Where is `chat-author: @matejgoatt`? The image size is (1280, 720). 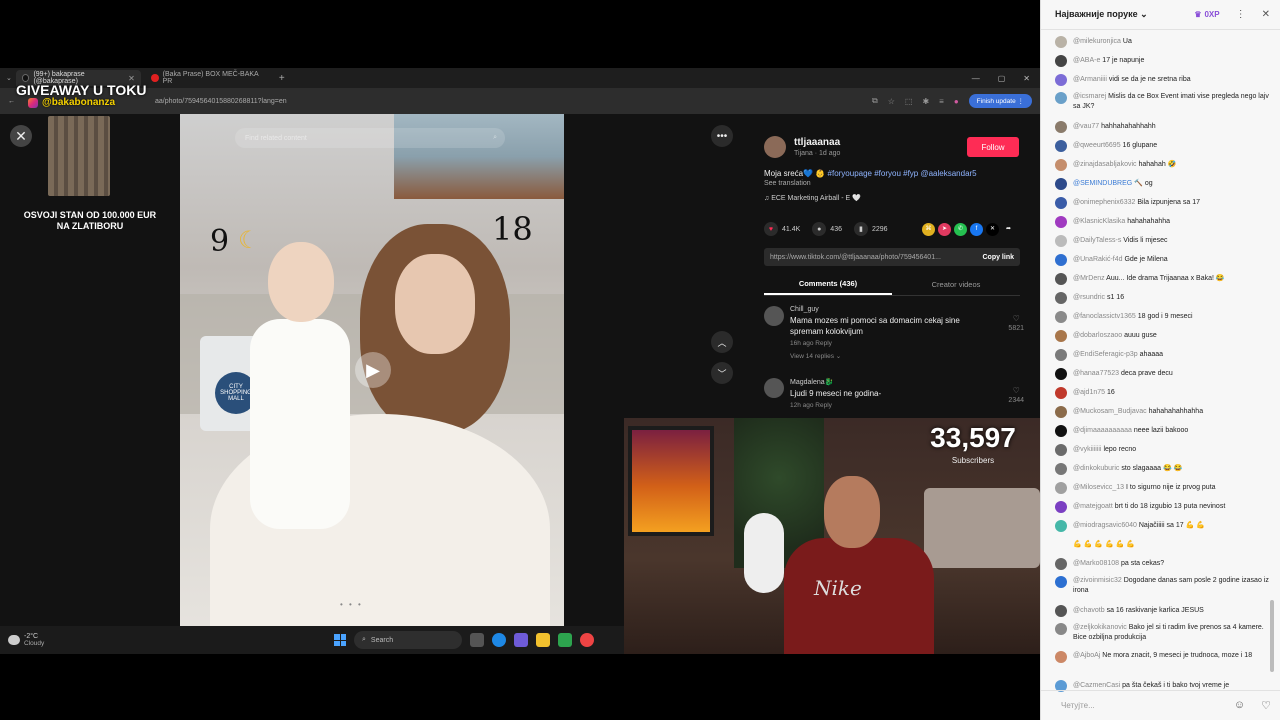 chat-author: @matejgoatt is located at coordinates (1093, 506).